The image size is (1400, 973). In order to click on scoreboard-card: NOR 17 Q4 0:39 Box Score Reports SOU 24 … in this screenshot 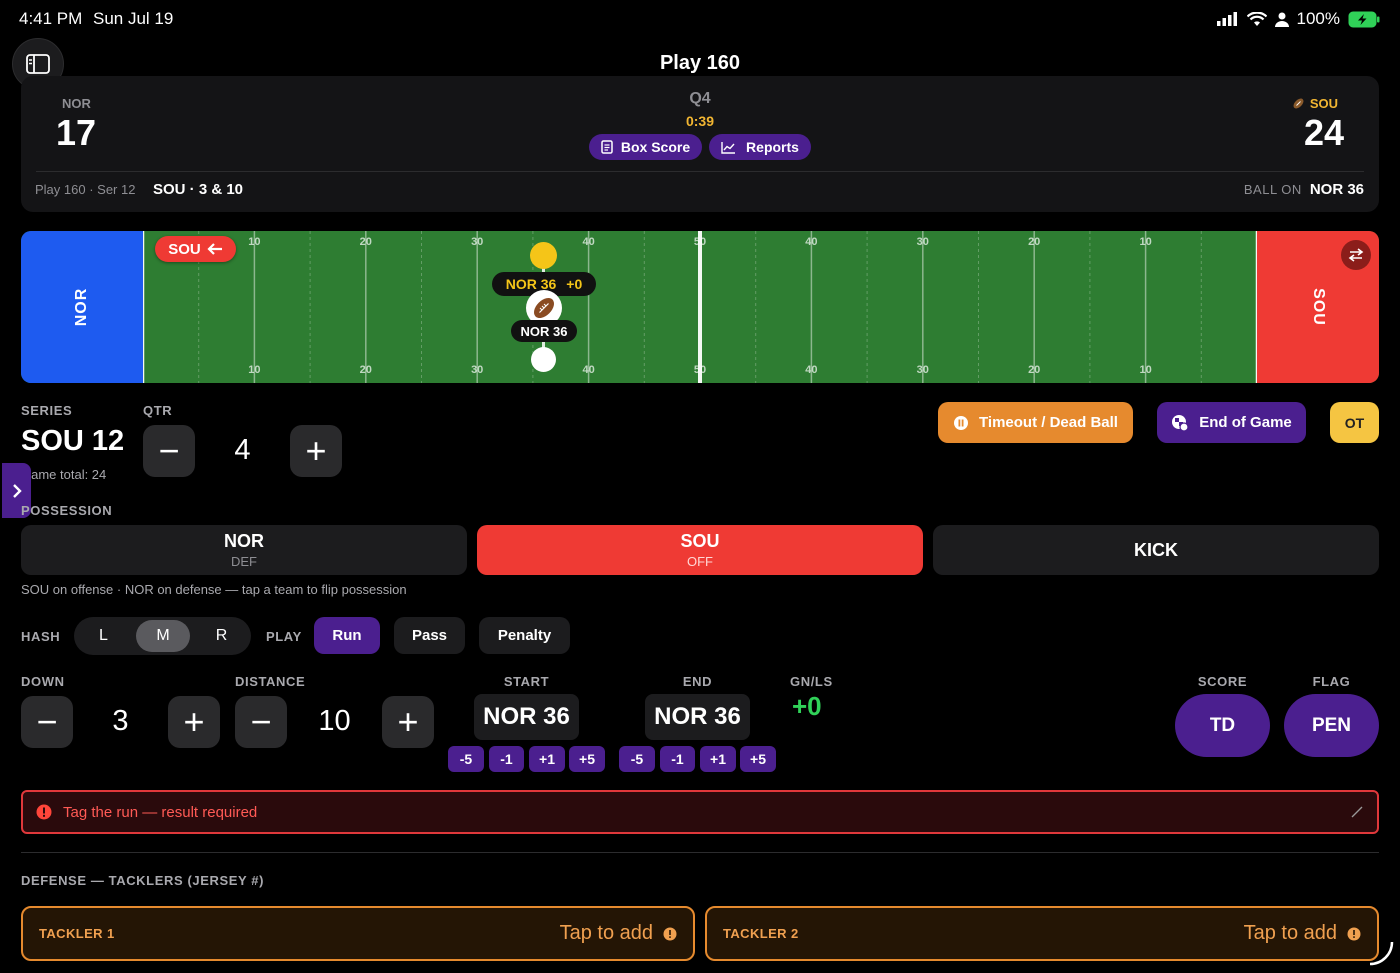, I will do `click(700, 144)`.